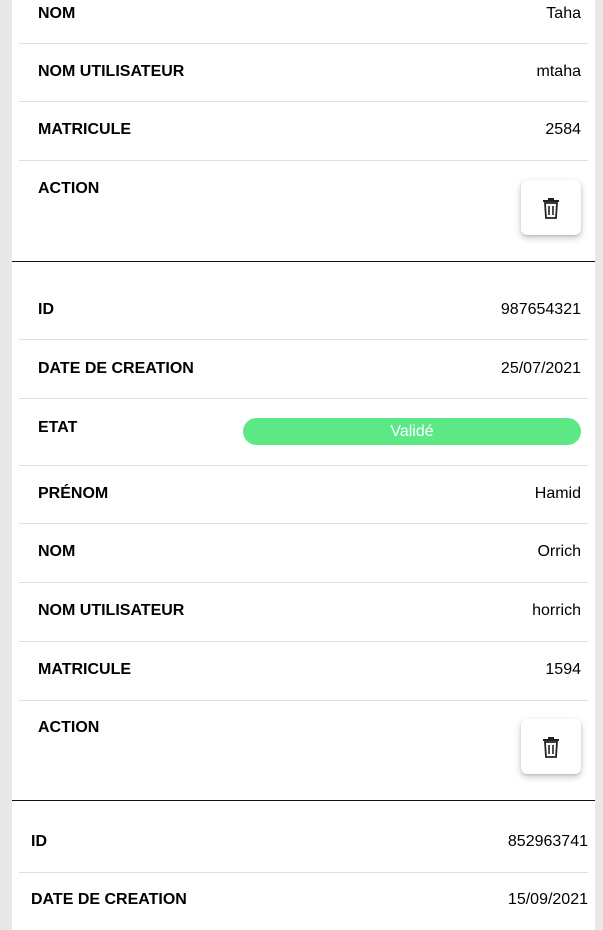  What do you see at coordinates (540, 309) in the screenshot?
I see `row-value: 987654321` at bounding box center [540, 309].